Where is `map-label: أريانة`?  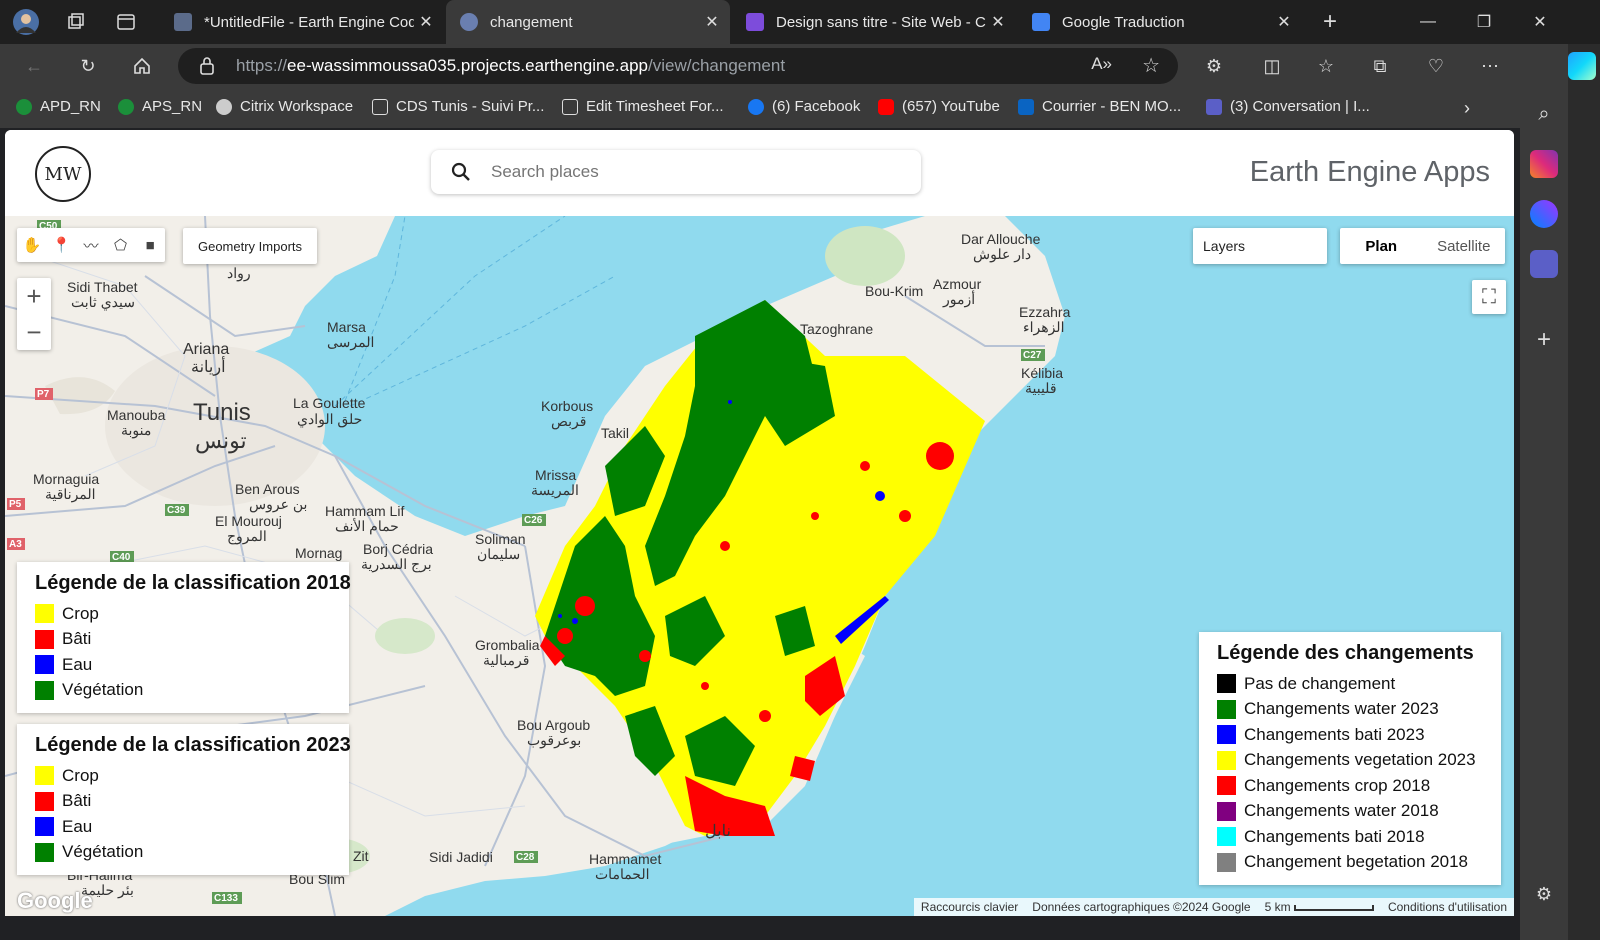
map-label: أريانة is located at coordinates (208, 366).